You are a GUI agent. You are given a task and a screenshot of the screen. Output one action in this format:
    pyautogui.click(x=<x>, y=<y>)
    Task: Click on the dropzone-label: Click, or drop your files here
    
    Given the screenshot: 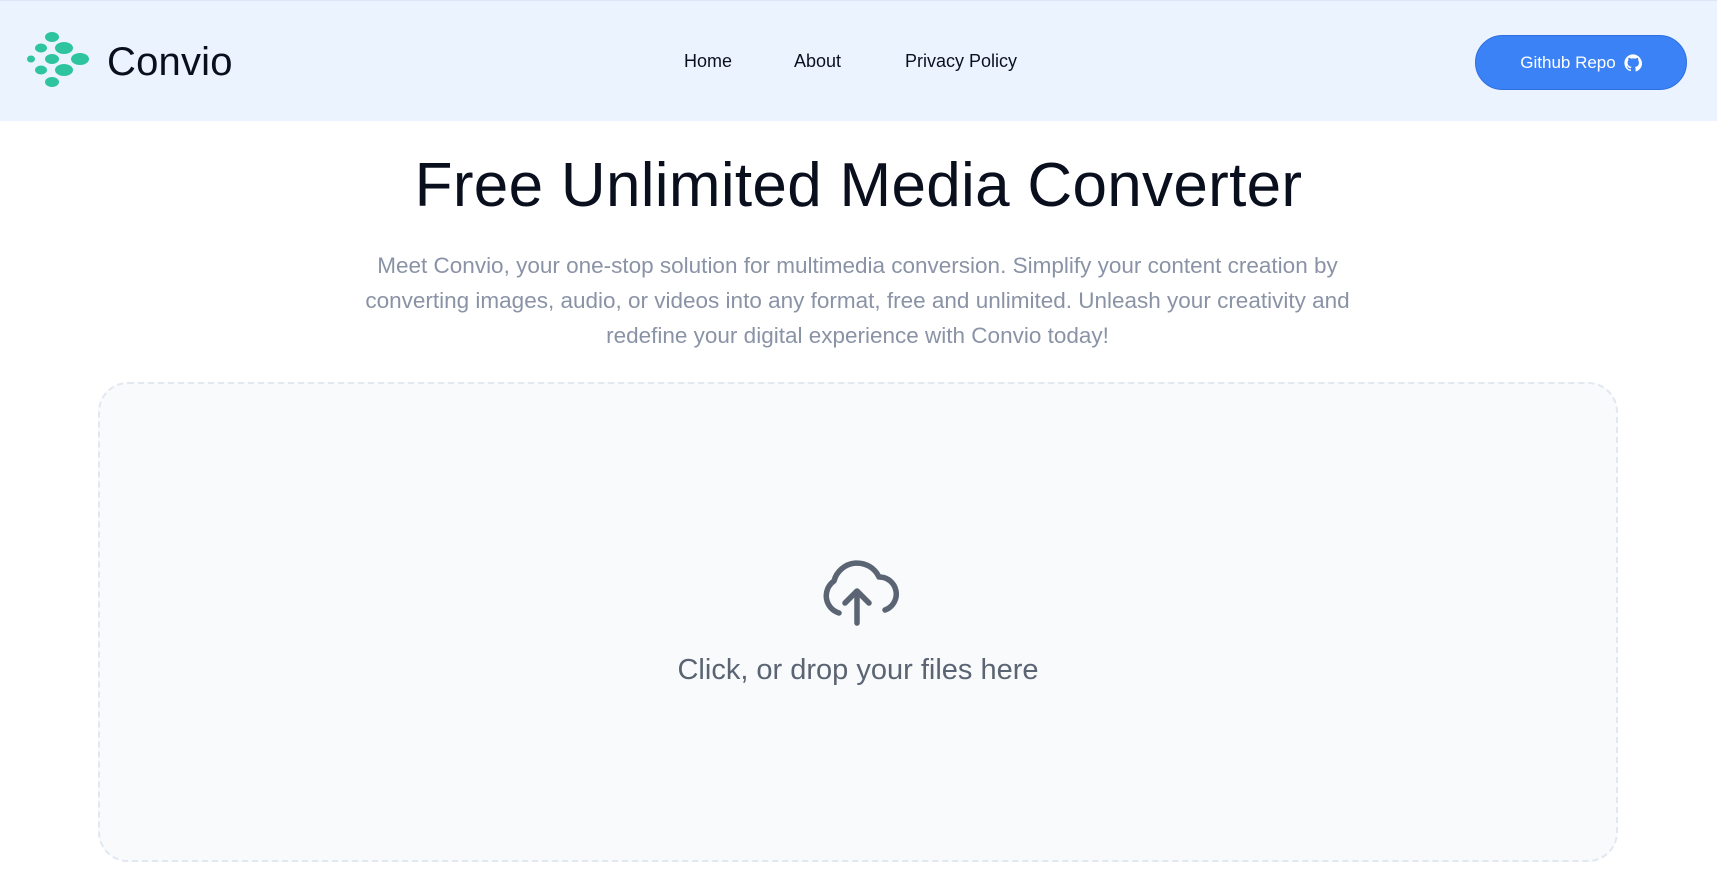 What is the action you would take?
    pyautogui.click(x=858, y=670)
    